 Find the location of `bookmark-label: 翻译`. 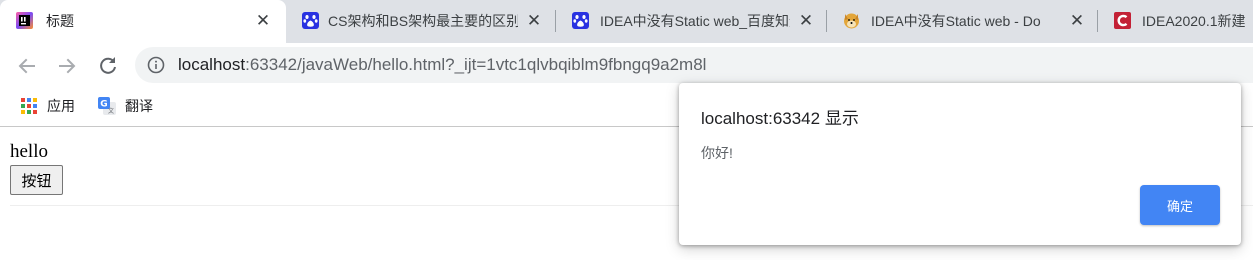

bookmark-label: 翻译 is located at coordinates (139, 106).